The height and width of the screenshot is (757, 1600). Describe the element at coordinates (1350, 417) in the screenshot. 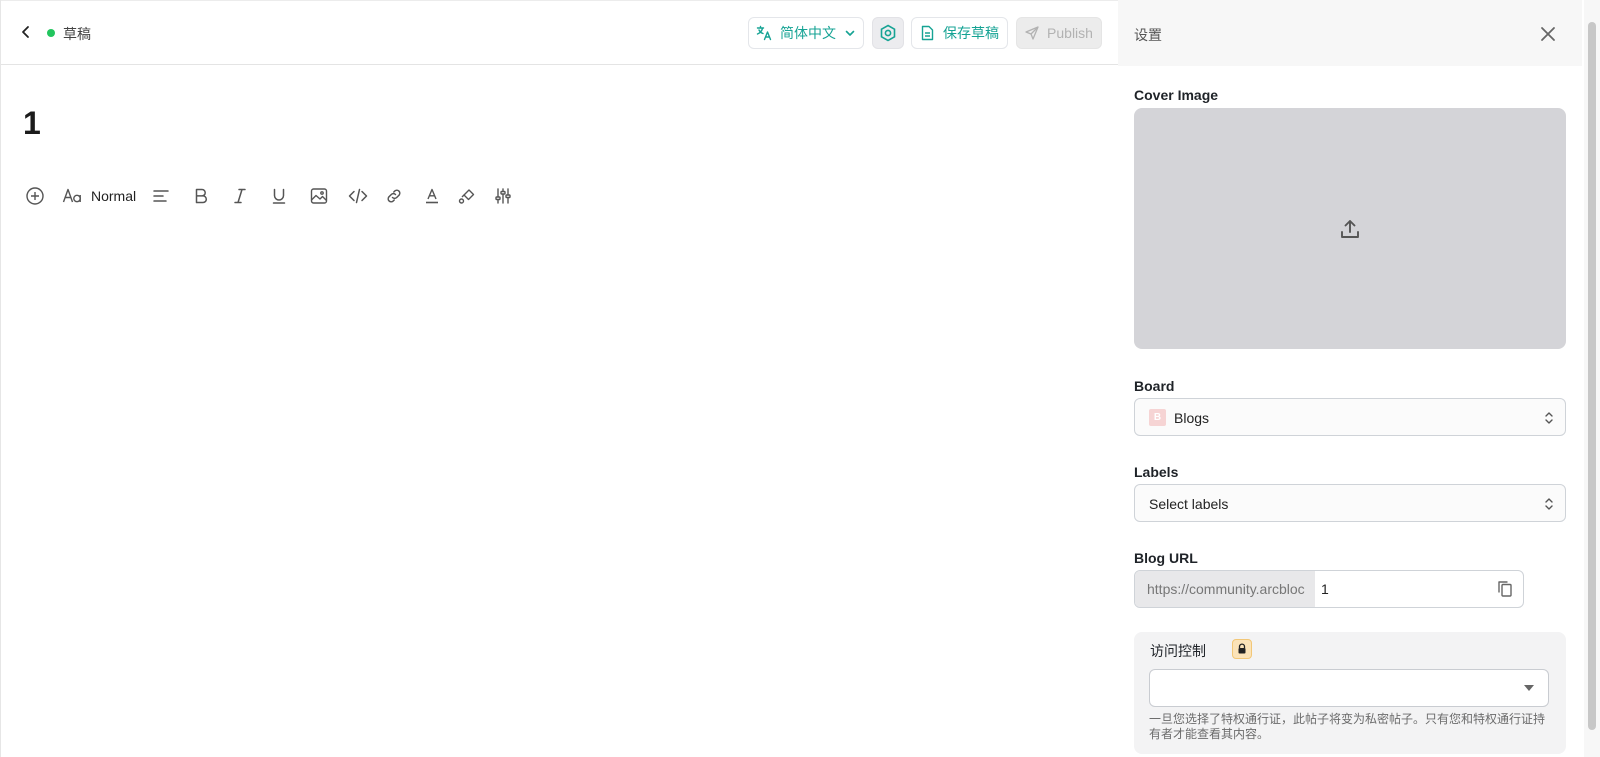

I see `board-select: B Blogs` at that location.